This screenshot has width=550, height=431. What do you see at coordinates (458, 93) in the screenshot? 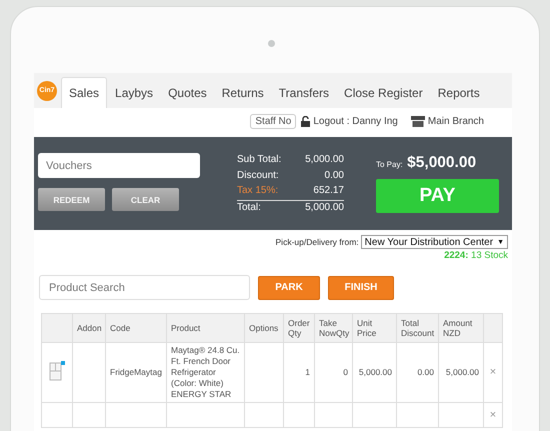
I see `tab: Reports` at bounding box center [458, 93].